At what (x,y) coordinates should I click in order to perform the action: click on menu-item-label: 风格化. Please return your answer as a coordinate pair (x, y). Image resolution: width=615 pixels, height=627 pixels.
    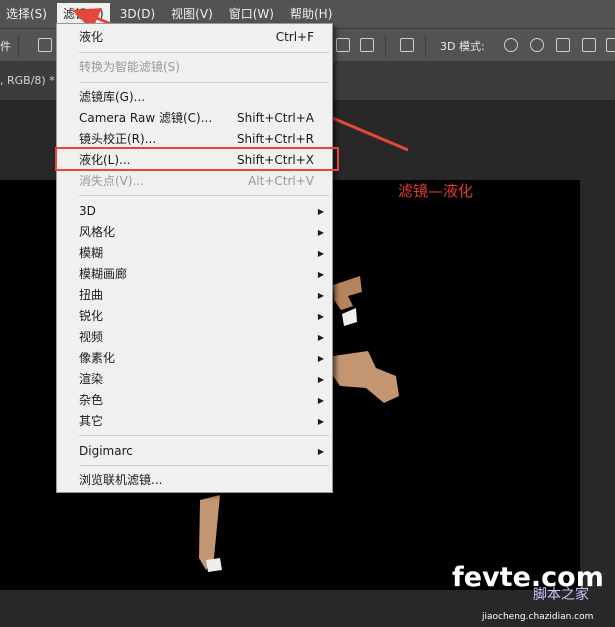
    Looking at the image, I should click on (97, 232).